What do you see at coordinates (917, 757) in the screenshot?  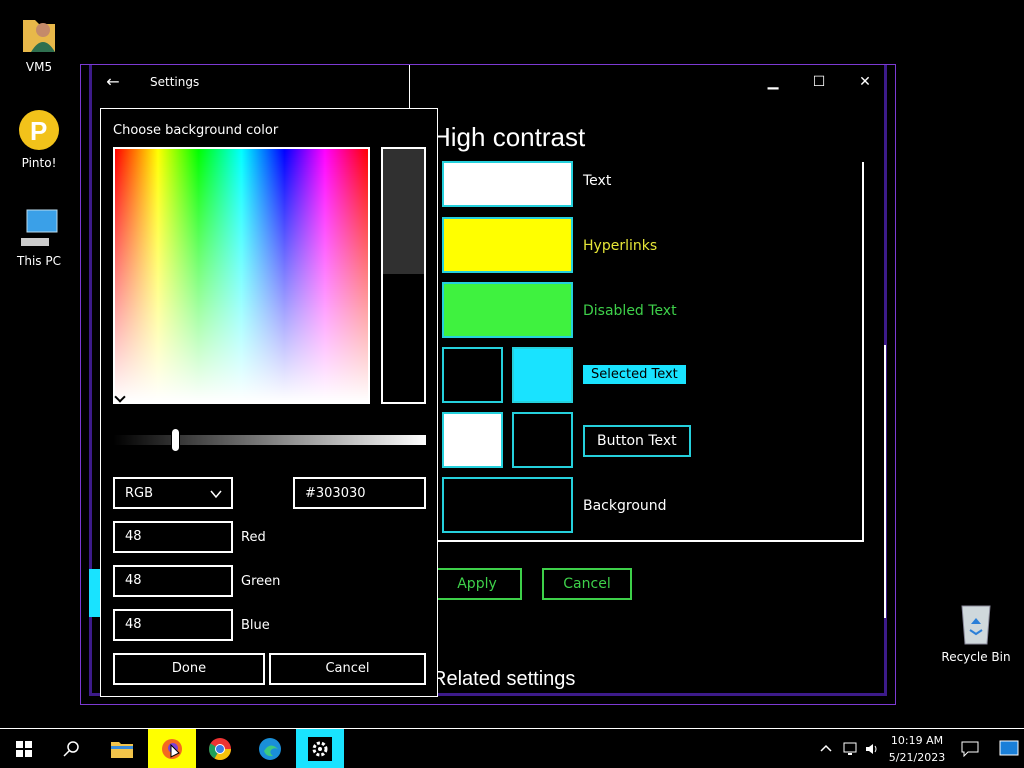 I see `clock-date: 5/21/2023` at bounding box center [917, 757].